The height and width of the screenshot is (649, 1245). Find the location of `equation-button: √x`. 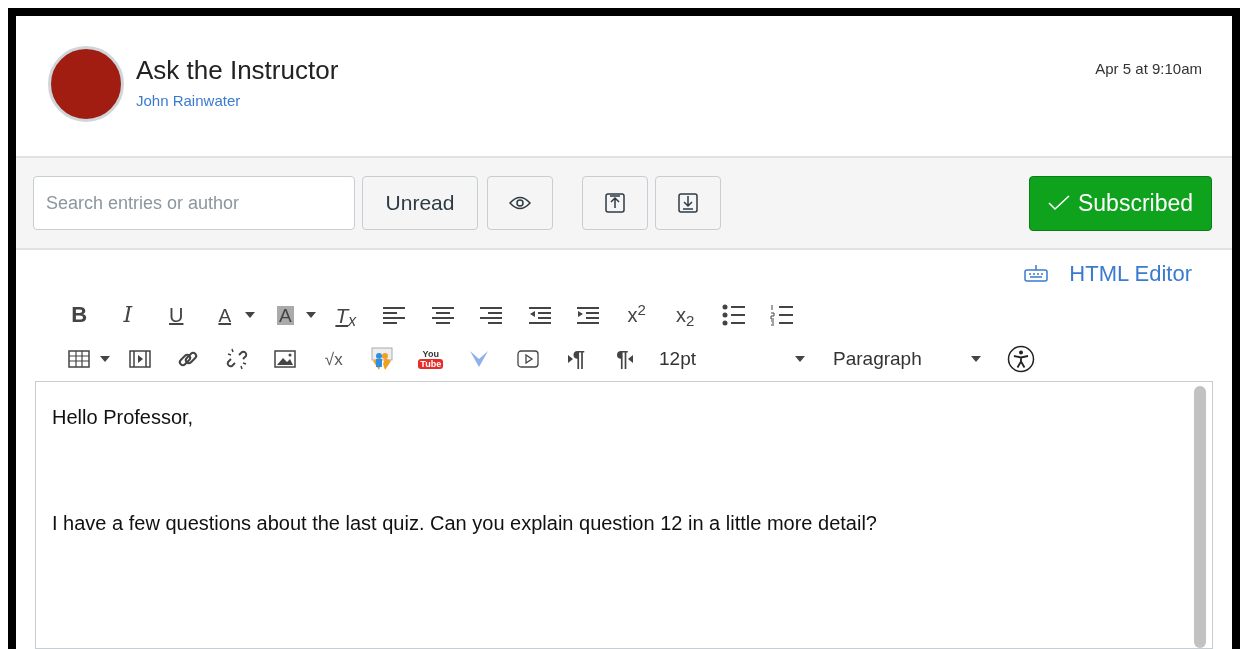

equation-button: √x is located at coordinates (333, 359).